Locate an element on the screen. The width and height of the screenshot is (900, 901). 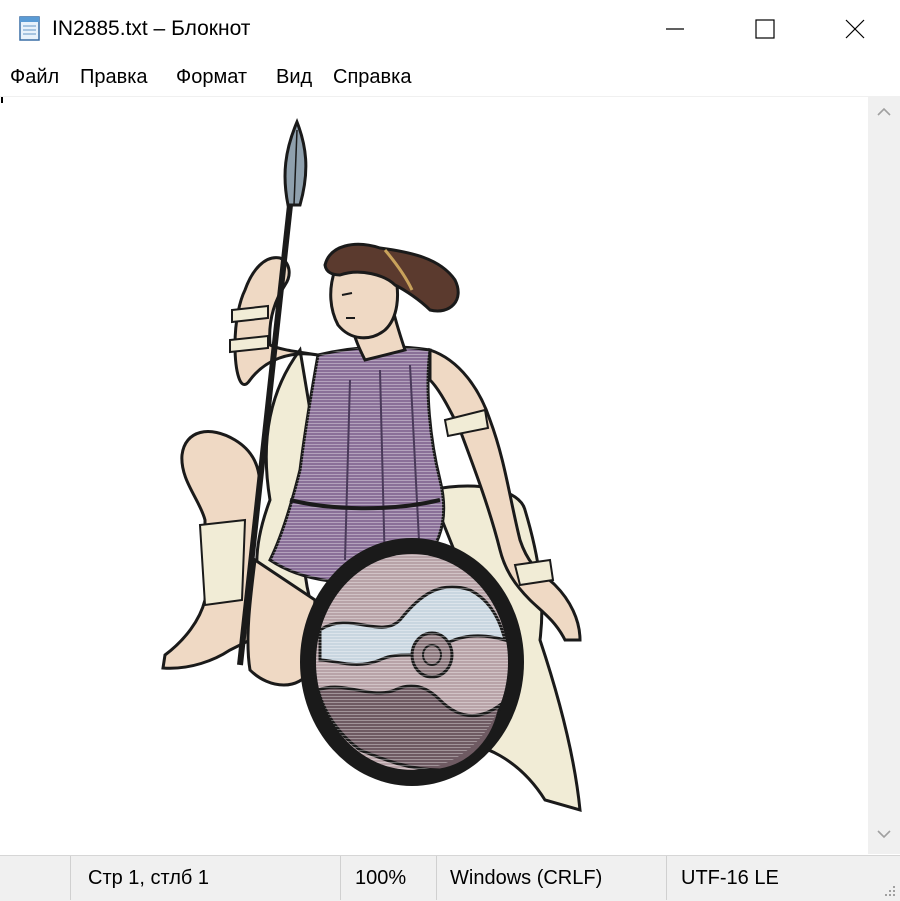
scroll-down-icon is located at coordinates (884, 834).